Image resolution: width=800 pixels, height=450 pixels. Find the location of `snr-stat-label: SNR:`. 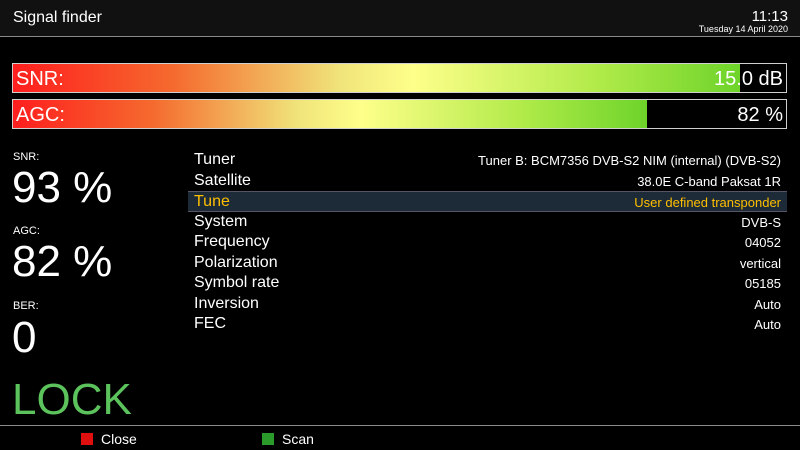

snr-stat-label: SNR: is located at coordinates (26, 157).